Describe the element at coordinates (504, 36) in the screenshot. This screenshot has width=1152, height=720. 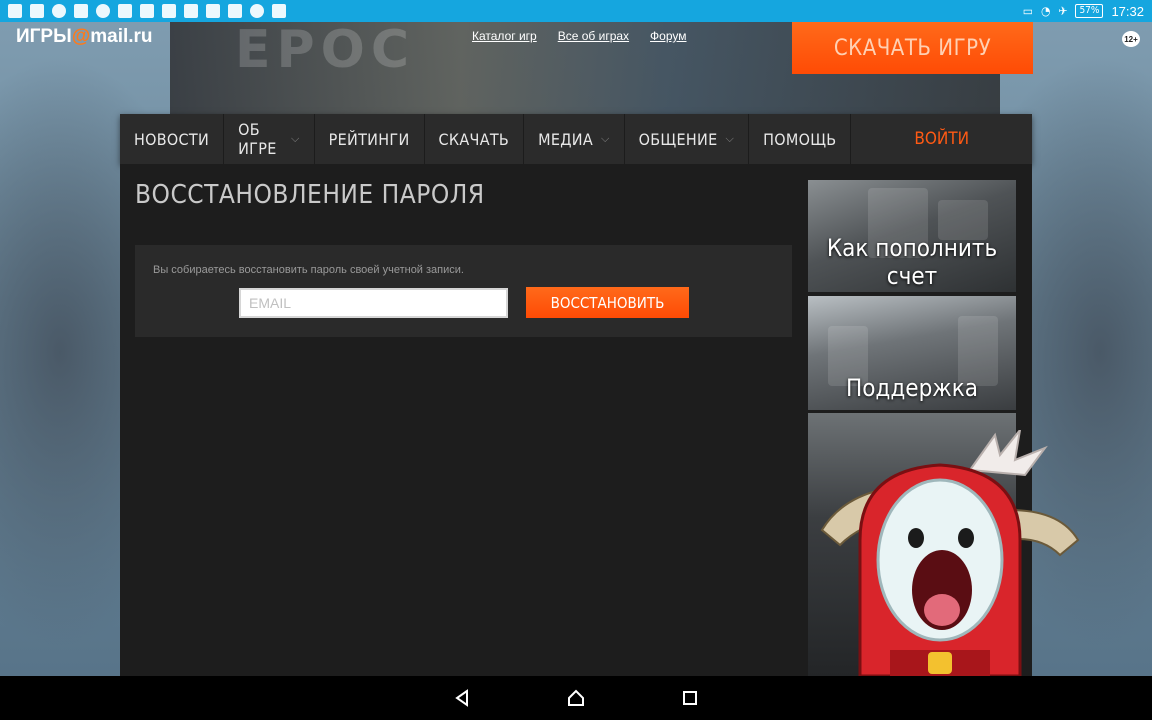
I see `link-games-catalog: Каталог игр` at that location.